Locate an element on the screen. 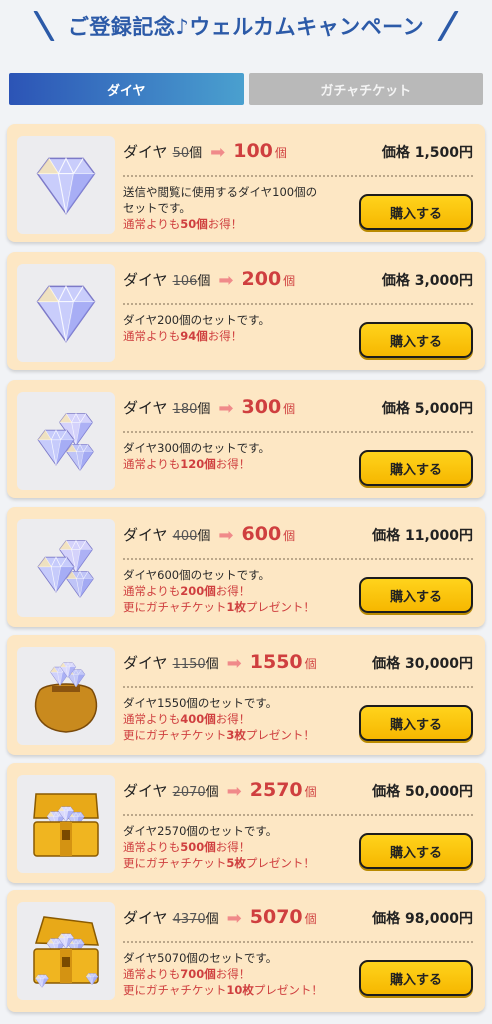 The image size is (492, 1024). description-line: ダイヤ200個のセットです。 is located at coordinates (196, 320).